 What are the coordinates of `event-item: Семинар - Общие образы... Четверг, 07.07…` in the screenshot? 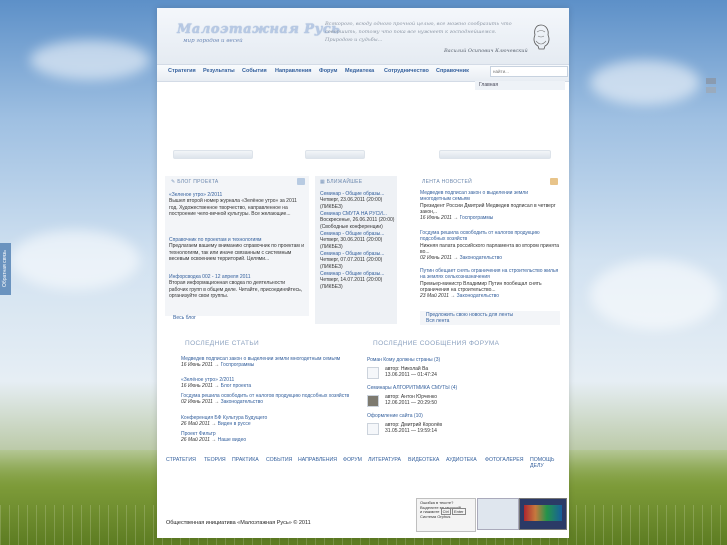 It's located at (358, 260).